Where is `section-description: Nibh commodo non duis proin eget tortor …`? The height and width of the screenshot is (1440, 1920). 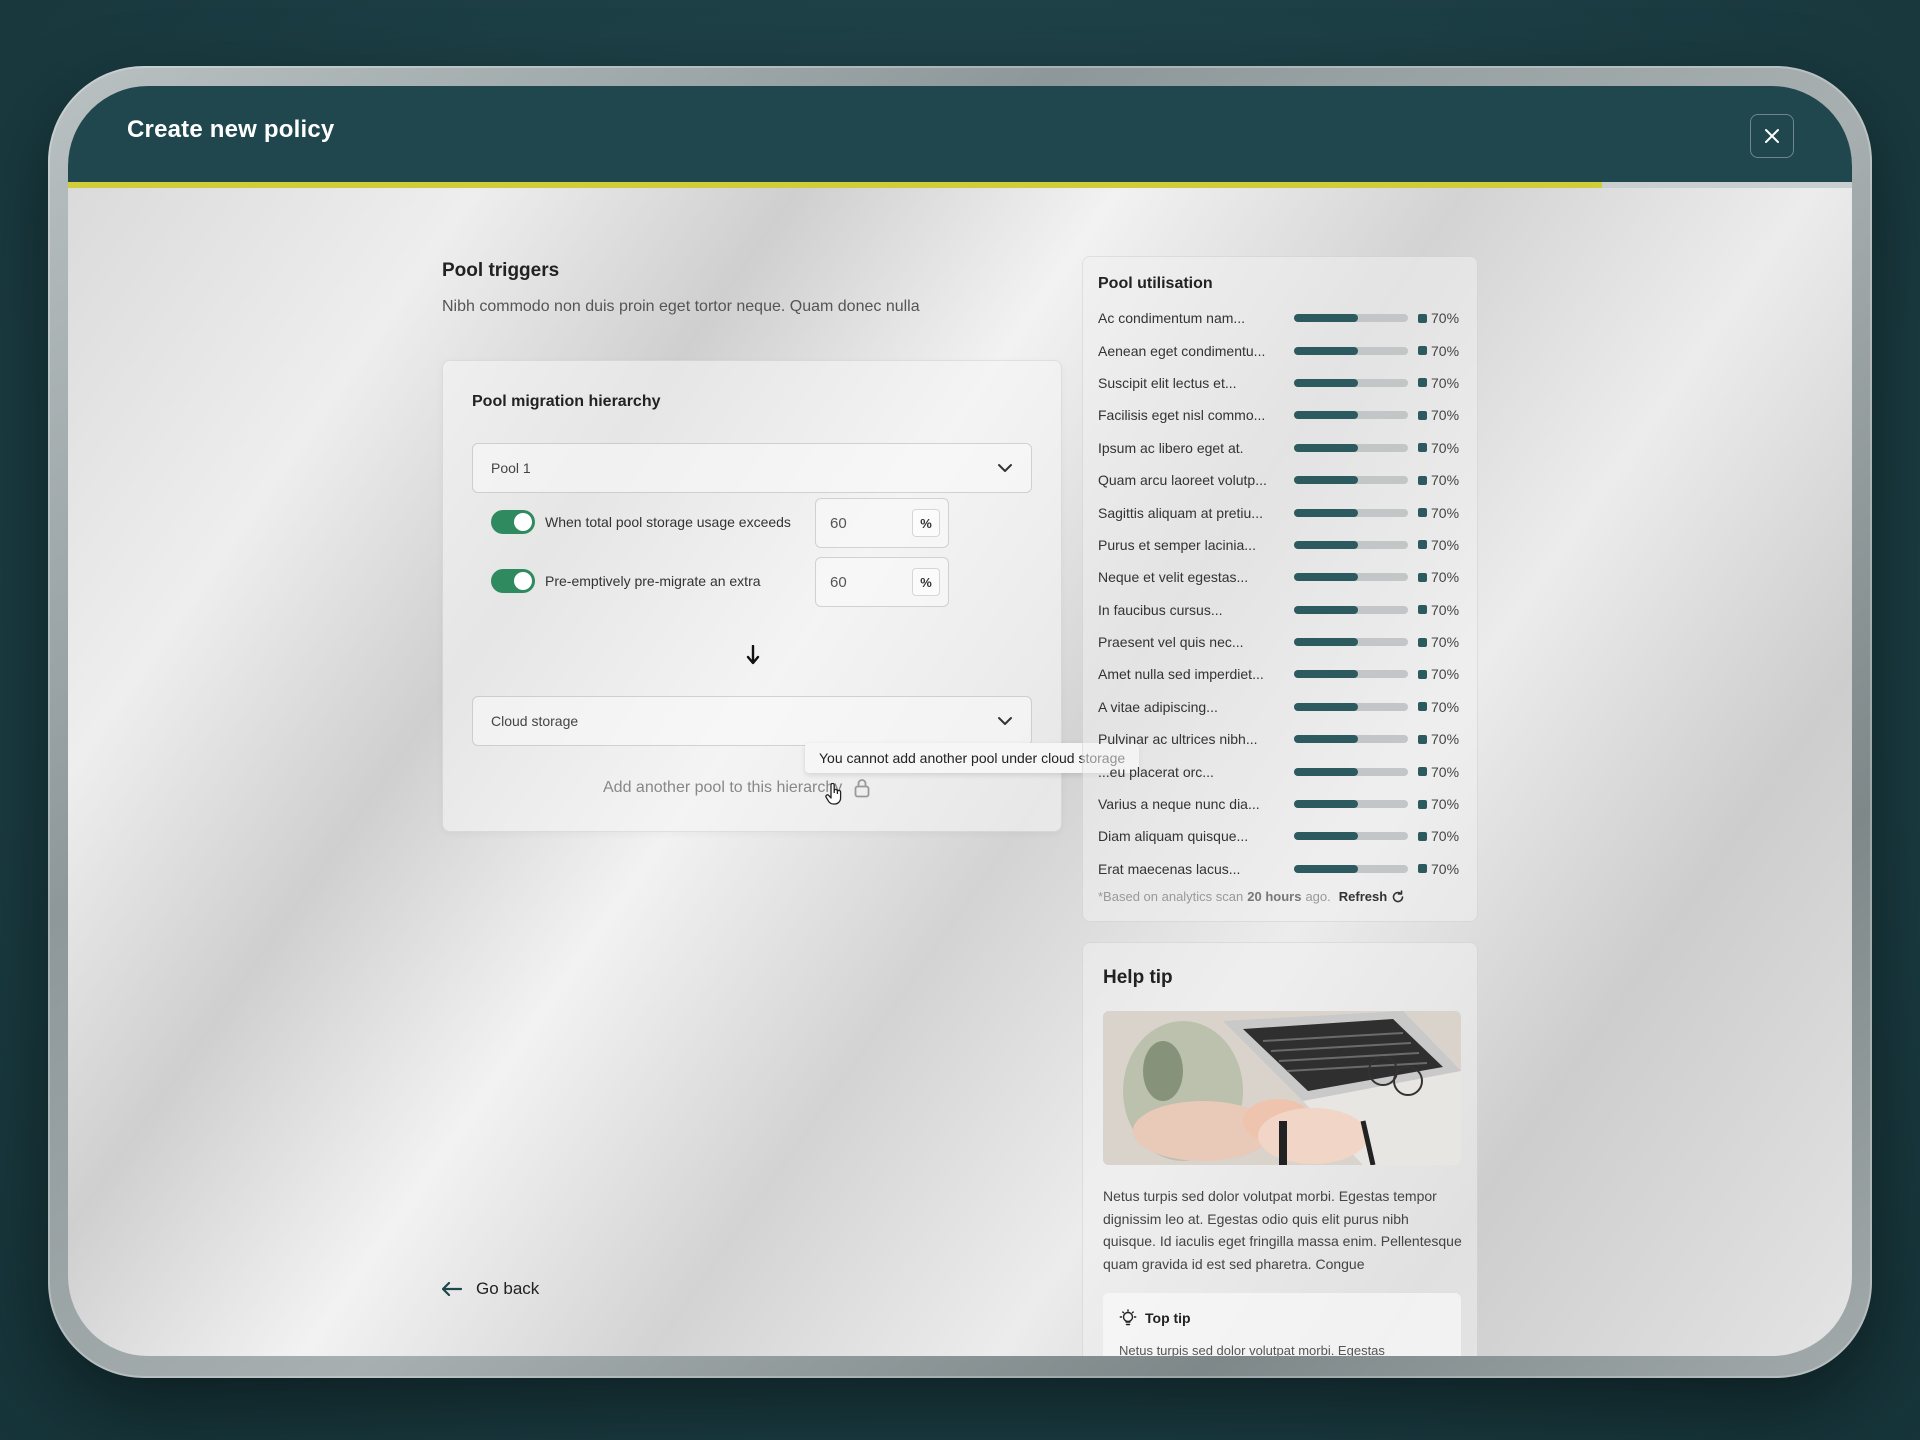 section-description: Nibh commodo non duis proin eget tortor … is located at coordinates (681, 306).